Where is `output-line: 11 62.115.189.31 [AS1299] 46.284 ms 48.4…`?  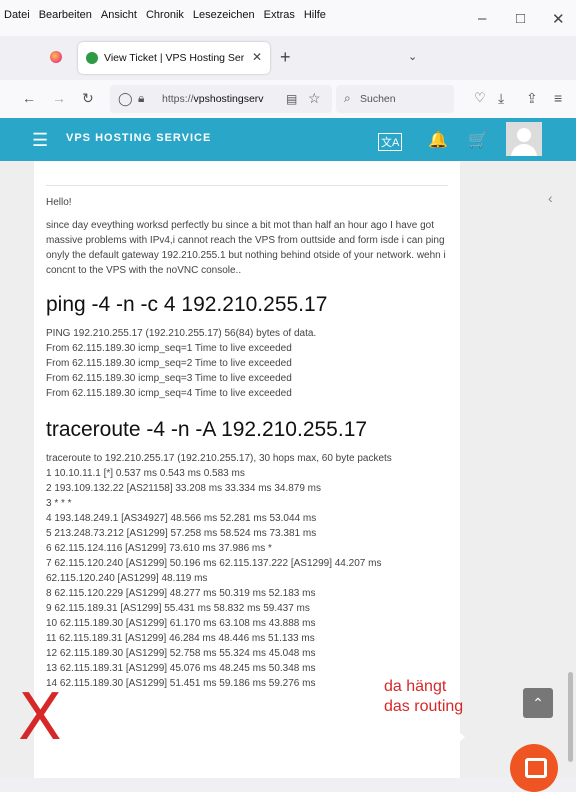 output-line: 11 62.115.189.31 [AS1299] 46.284 ms 48.4… is located at coordinates (180, 638).